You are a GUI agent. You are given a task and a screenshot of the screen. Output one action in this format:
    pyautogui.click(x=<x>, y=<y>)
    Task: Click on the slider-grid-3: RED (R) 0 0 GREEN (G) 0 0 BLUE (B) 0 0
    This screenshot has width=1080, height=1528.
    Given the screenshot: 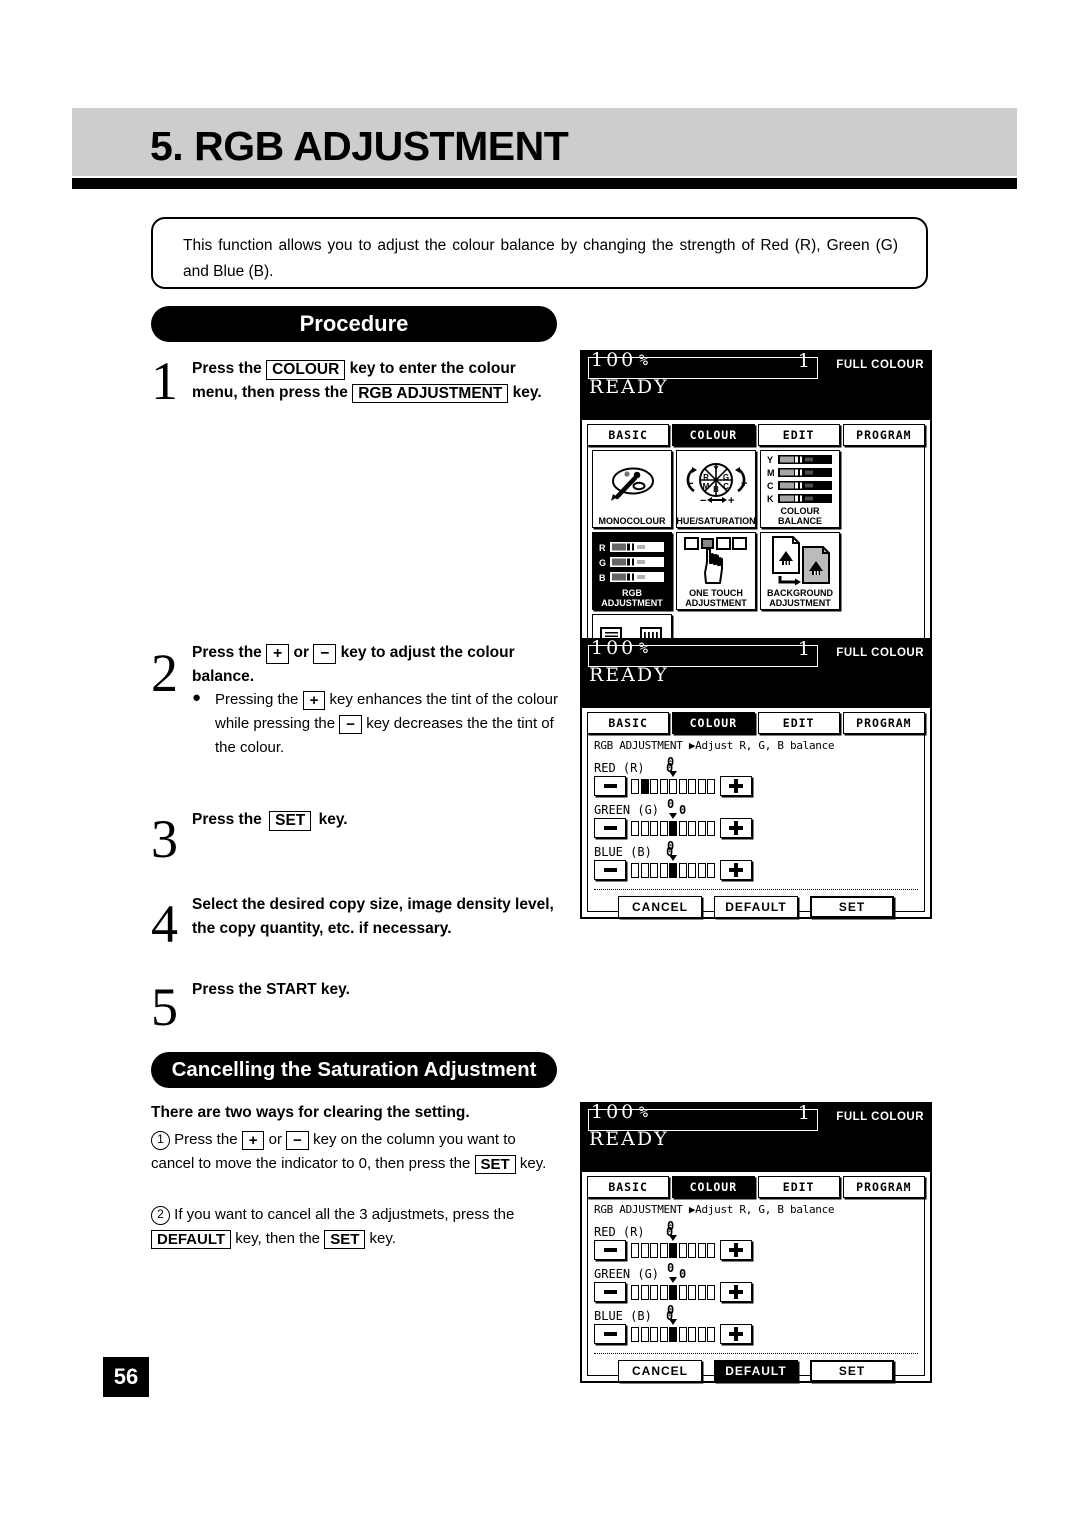 What is the action you would take?
    pyautogui.click(x=756, y=1285)
    